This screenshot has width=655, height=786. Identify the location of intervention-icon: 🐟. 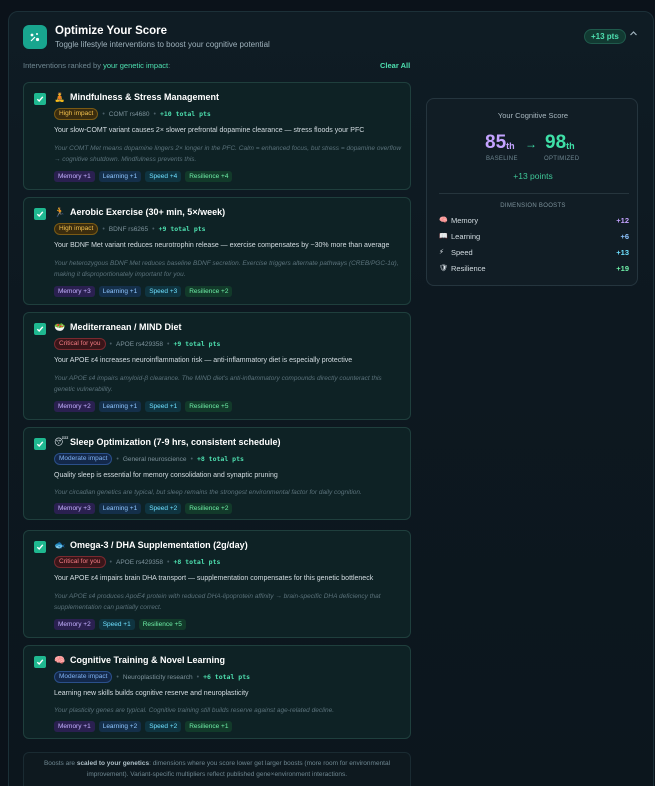
(60, 545).